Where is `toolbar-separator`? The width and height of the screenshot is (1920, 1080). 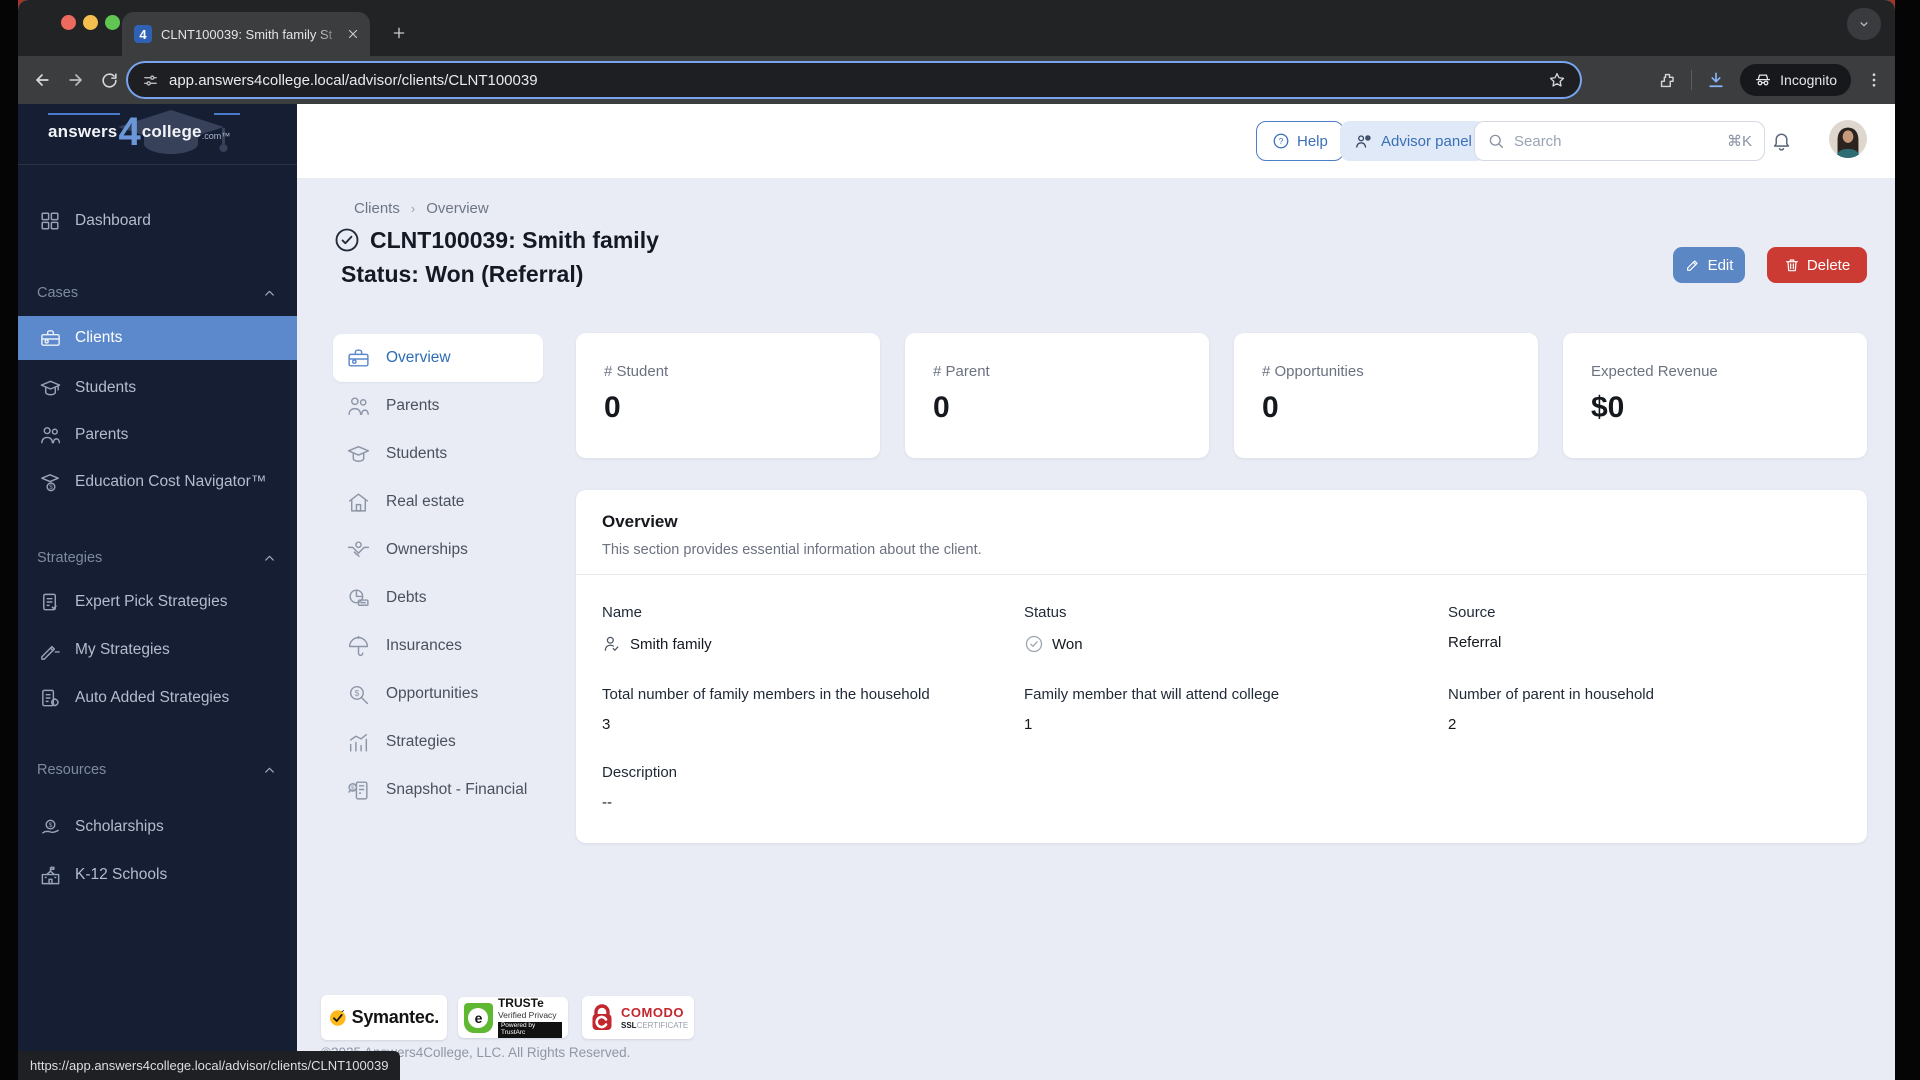
toolbar-separator is located at coordinates (1692, 80).